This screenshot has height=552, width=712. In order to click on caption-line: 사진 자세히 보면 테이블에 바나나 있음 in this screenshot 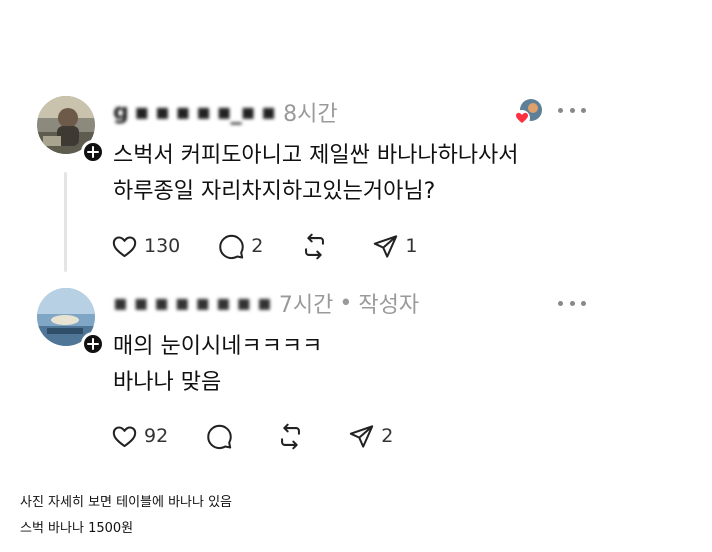, I will do `click(126, 502)`.